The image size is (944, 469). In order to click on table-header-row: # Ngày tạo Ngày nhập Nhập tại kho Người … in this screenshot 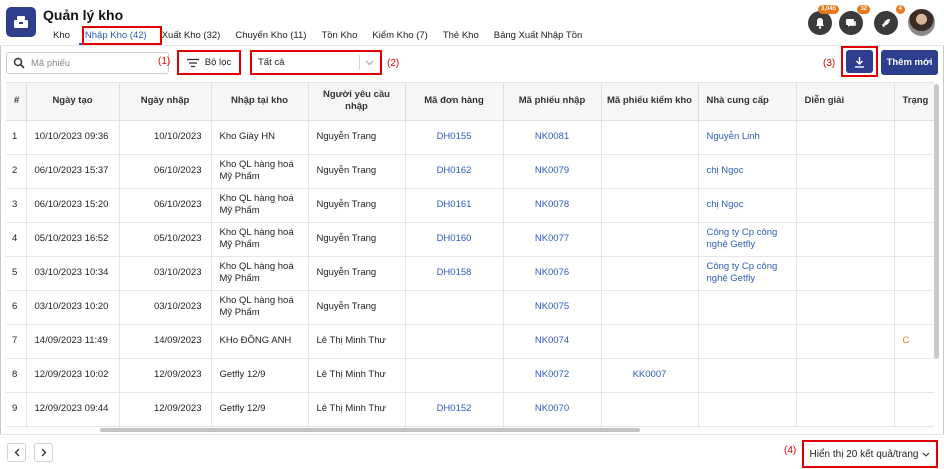, I will do `click(470, 102)`.